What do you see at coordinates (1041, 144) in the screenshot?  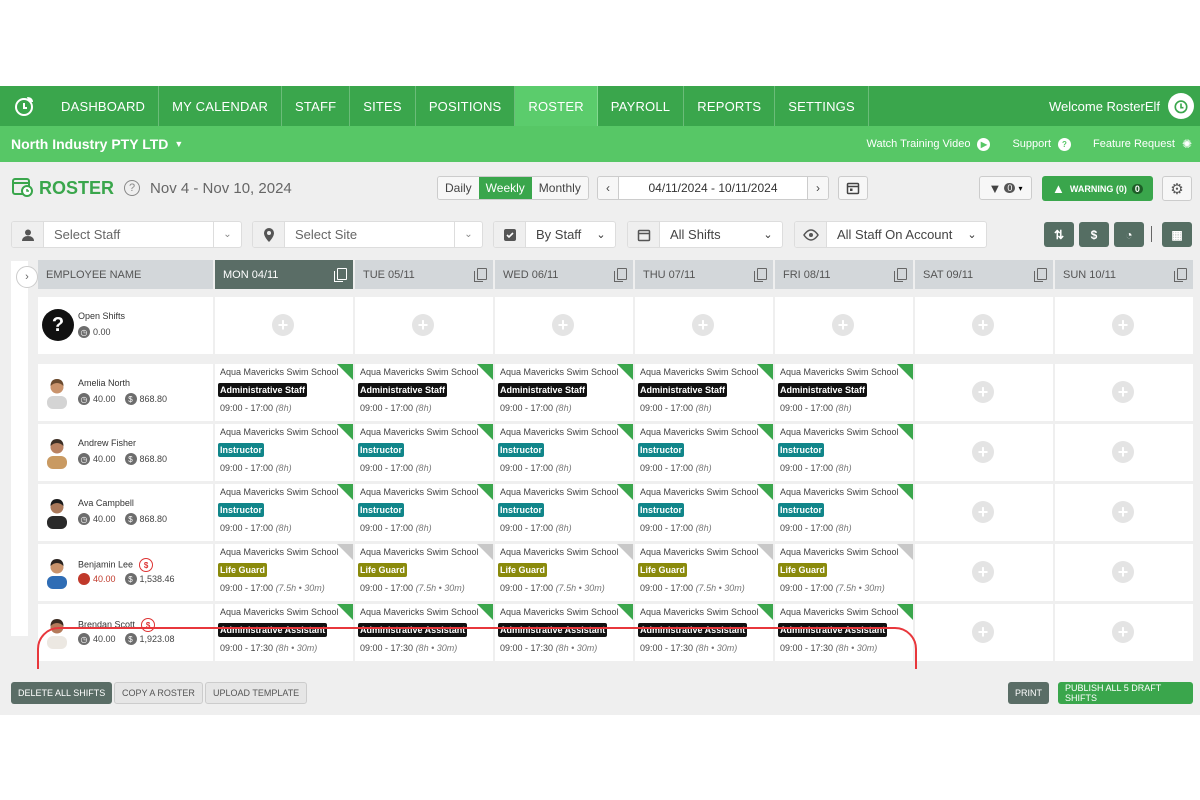 I see `support-link: Support?` at bounding box center [1041, 144].